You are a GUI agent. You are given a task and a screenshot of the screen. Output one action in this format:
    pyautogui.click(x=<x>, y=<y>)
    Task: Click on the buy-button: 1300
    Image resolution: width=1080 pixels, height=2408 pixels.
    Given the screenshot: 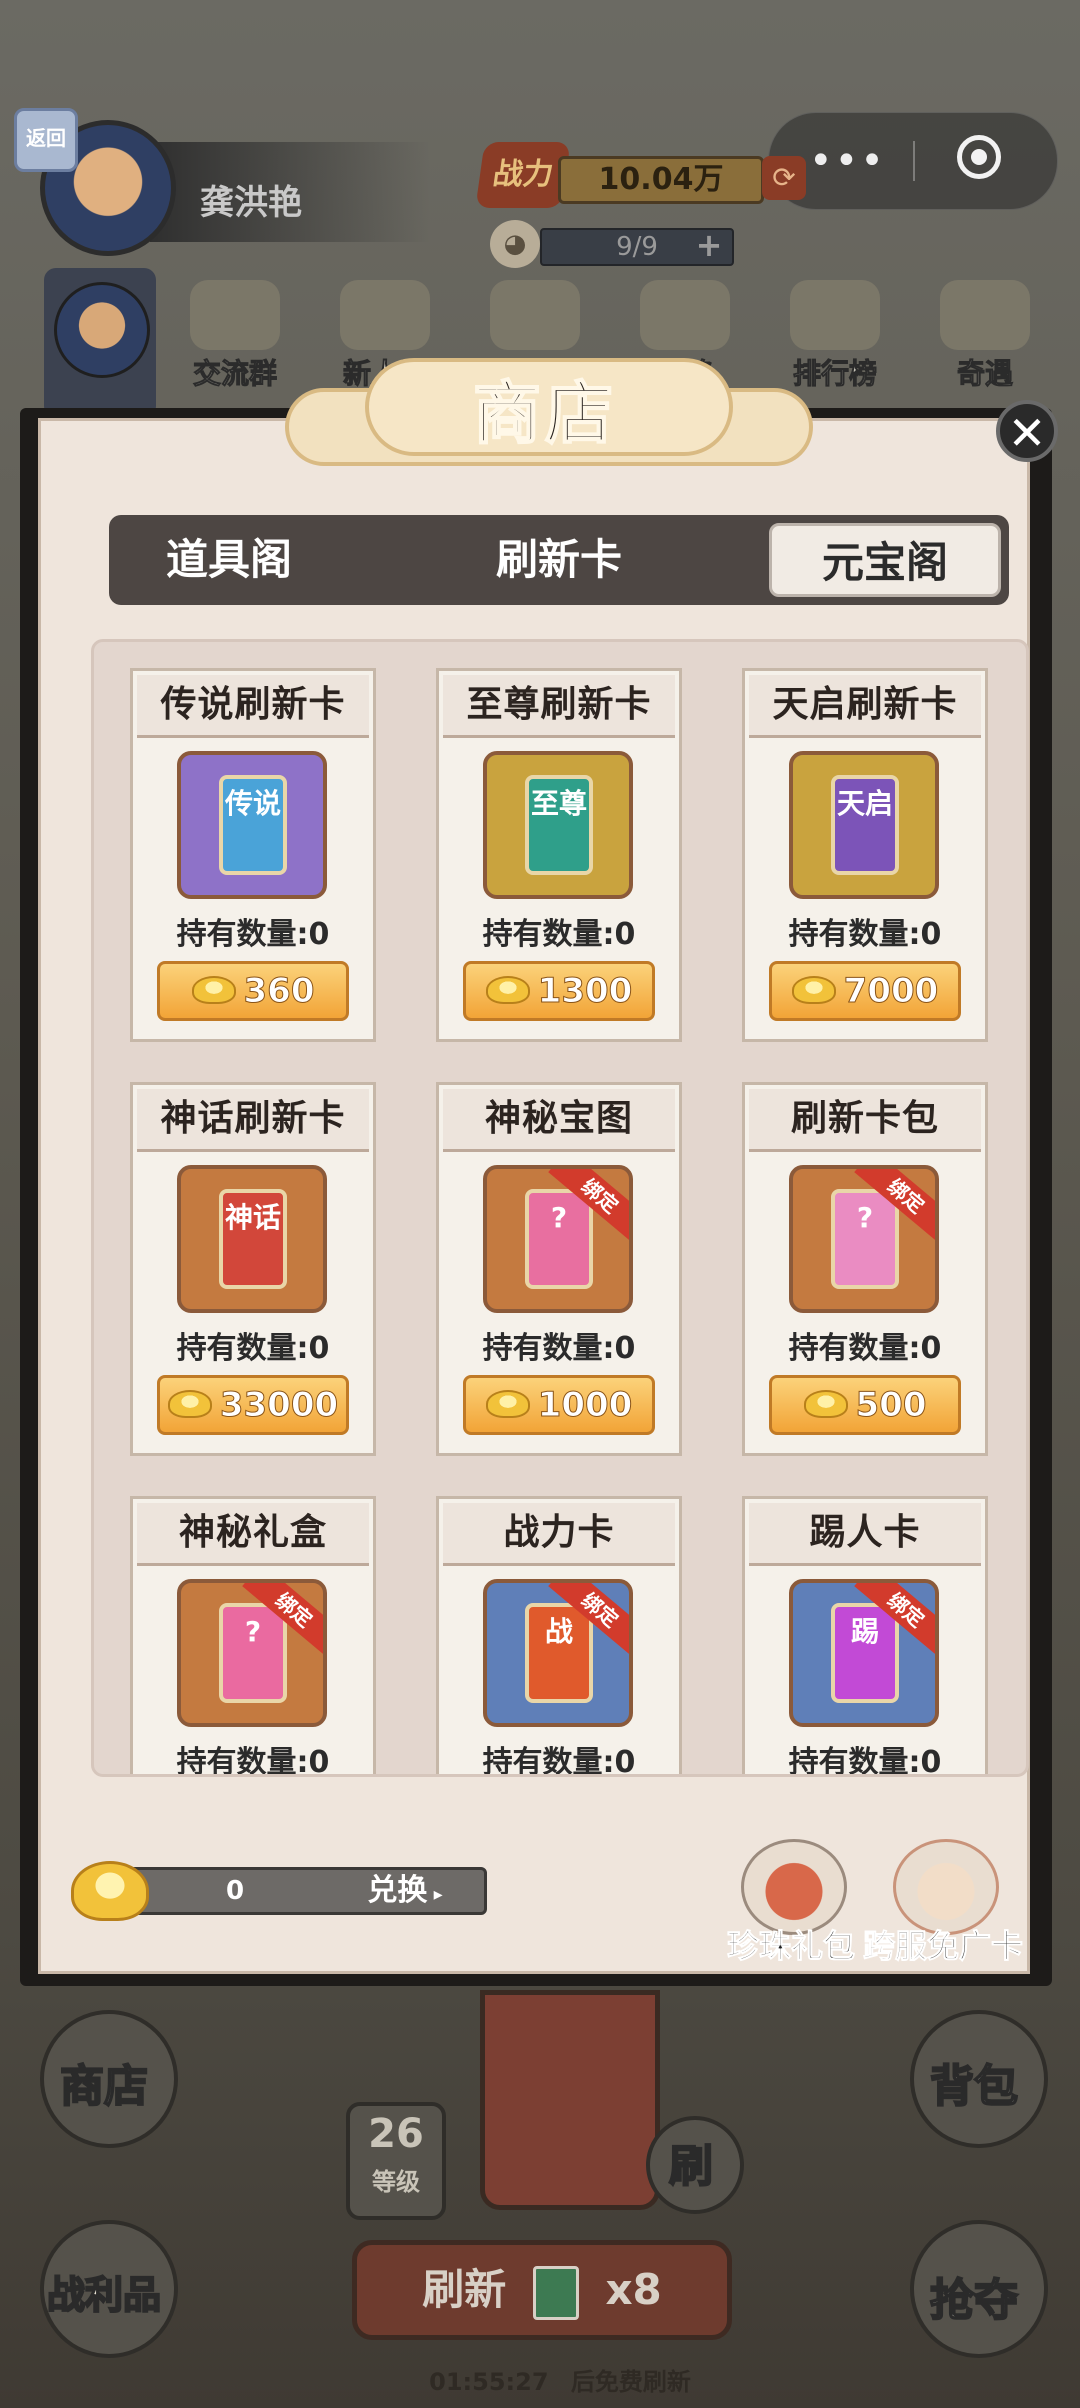 What is the action you would take?
    pyautogui.click(x=559, y=991)
    